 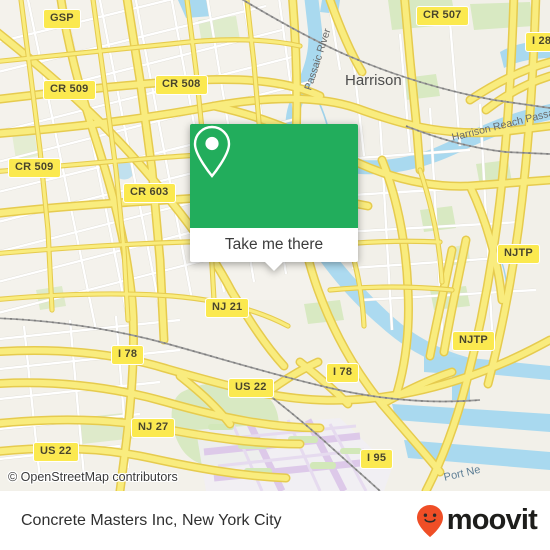 I want to click on moovit-pin-smile-icon, so click(x=429, y=520).